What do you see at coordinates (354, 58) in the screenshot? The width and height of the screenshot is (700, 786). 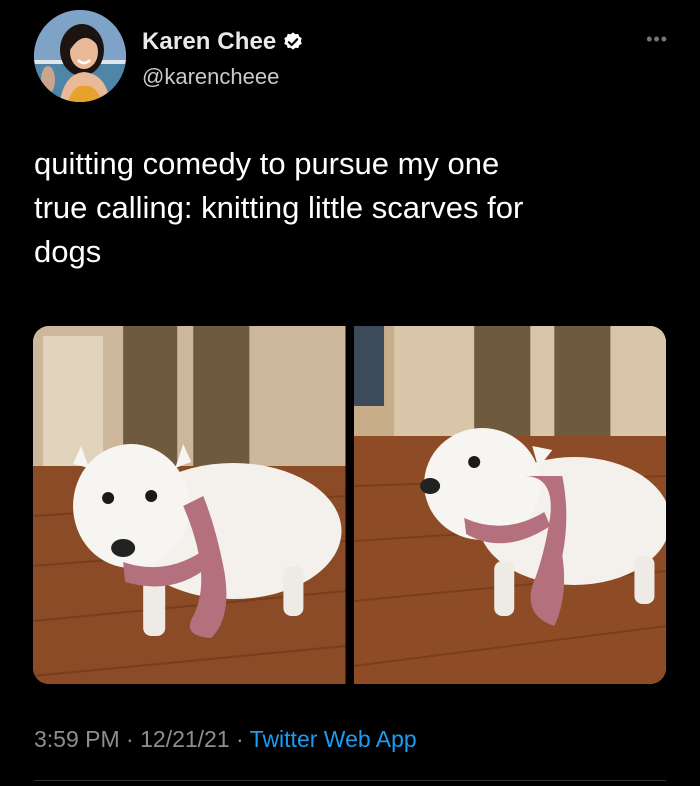 I see `tweet-header: Karen Chee @karencheee •••` at bounding box center [354, 58].